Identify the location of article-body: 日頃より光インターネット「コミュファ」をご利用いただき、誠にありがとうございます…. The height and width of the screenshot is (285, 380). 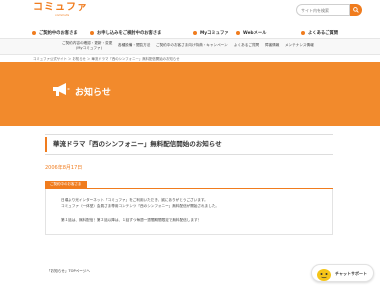
(189, 212).